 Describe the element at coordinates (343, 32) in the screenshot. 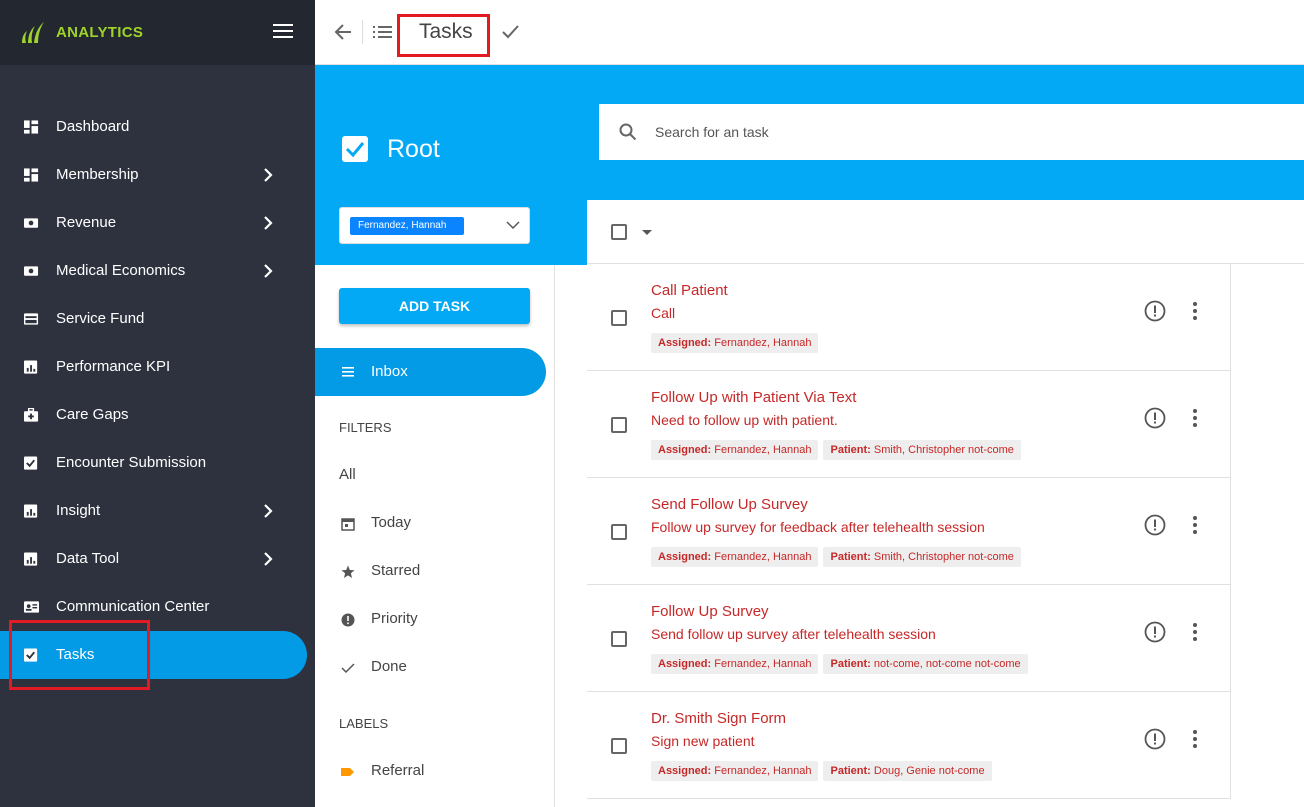

I see `back-arrow-icon` at that location.